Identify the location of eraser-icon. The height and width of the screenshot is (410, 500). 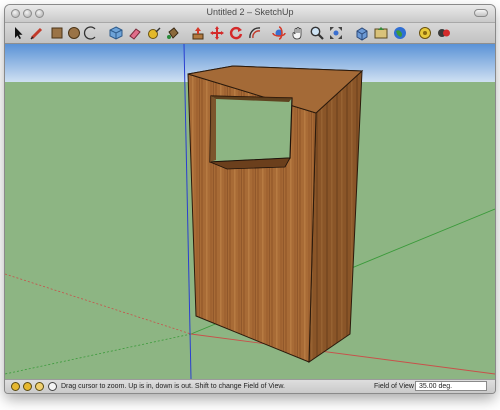
(135, 33).